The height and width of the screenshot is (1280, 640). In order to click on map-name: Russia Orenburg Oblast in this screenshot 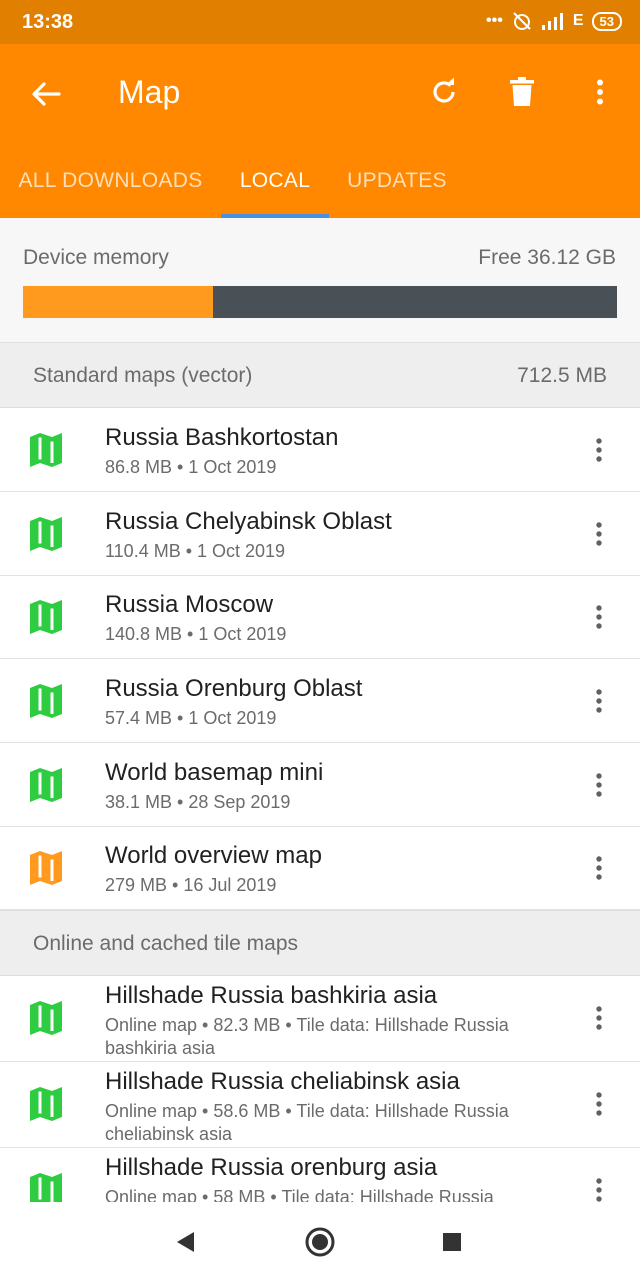, I will do `click(234, 688)`.